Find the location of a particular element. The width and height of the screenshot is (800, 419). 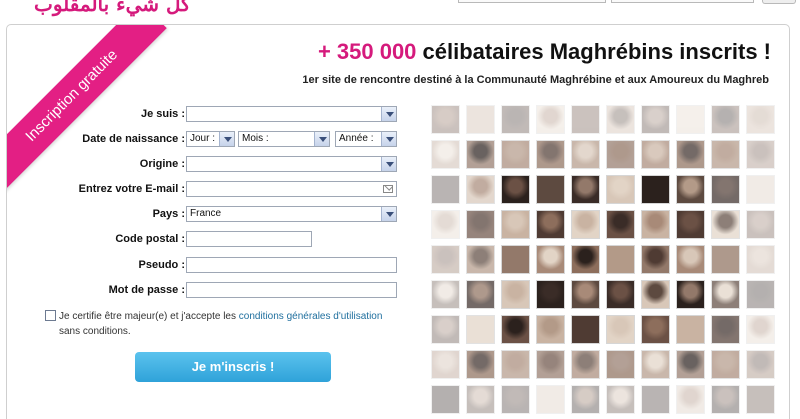

mot-de-passe-field is located at coordinates (291, 290).